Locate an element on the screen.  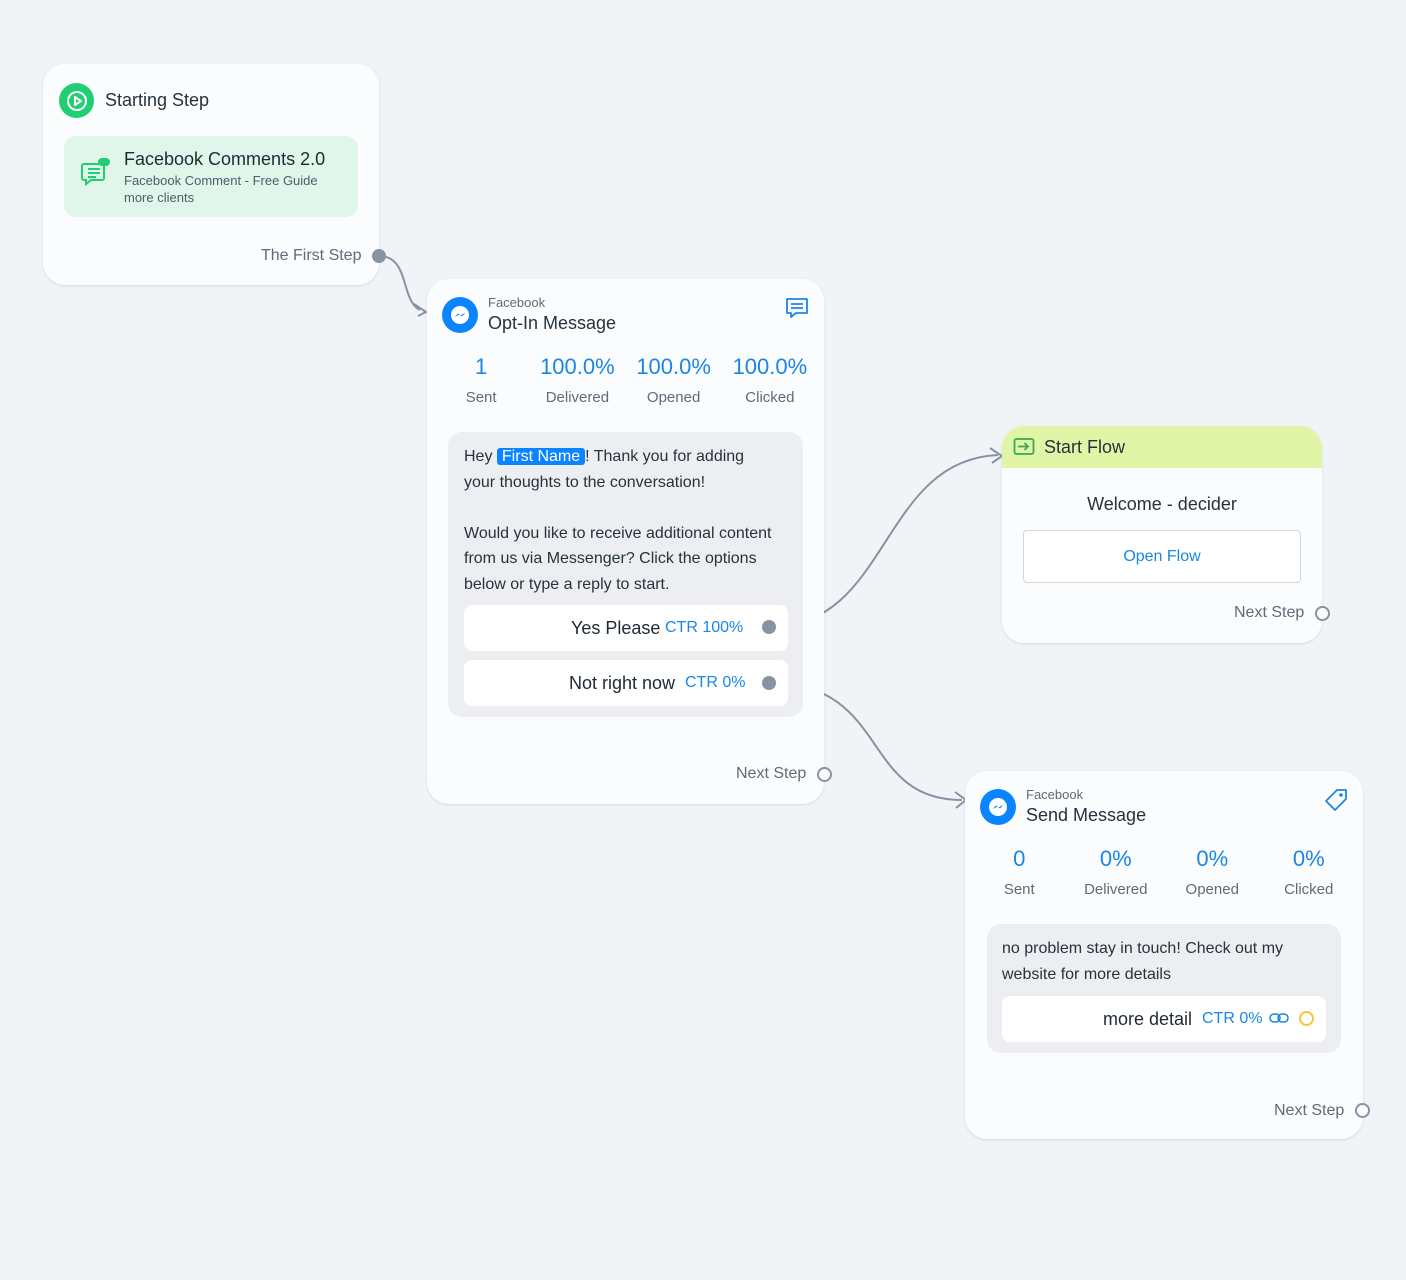
stat-delivered: 100.0% Delivered is located at coordinates (577, 380).